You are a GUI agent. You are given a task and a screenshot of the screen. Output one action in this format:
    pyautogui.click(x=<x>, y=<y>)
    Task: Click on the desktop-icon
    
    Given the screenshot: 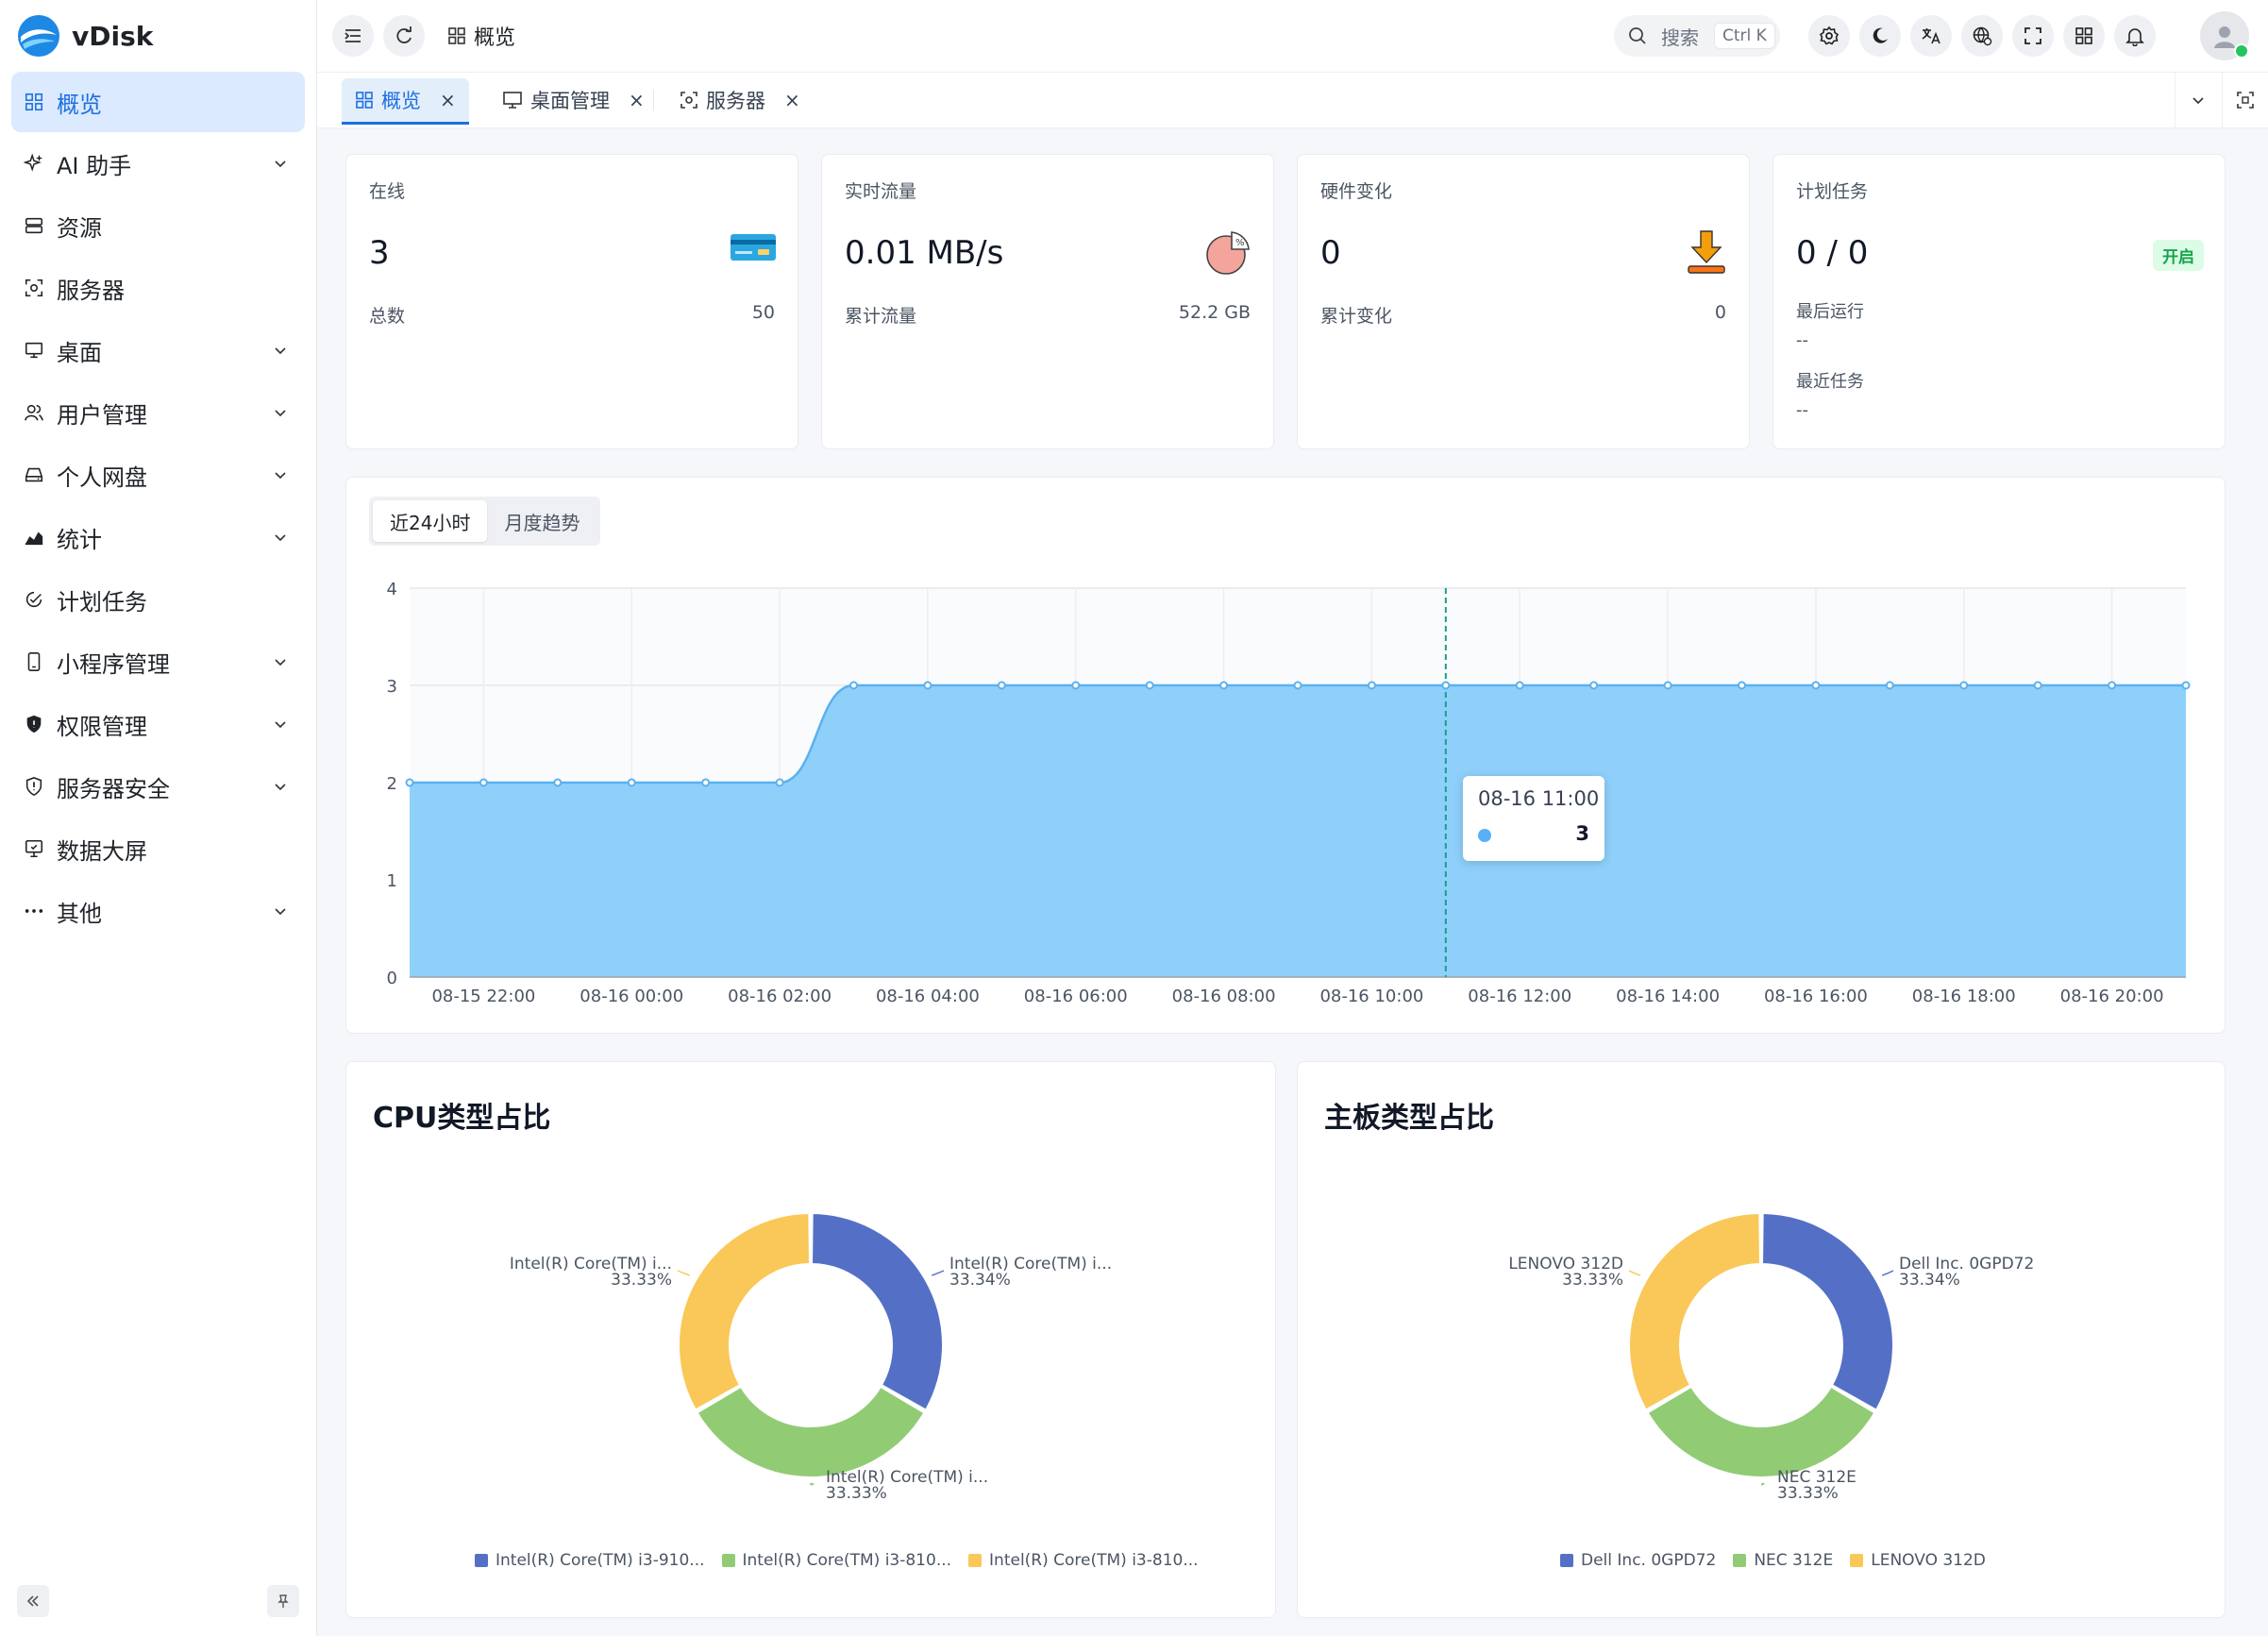 What is the action you would take?
    pyautogui.click(x=34, y=350)
    